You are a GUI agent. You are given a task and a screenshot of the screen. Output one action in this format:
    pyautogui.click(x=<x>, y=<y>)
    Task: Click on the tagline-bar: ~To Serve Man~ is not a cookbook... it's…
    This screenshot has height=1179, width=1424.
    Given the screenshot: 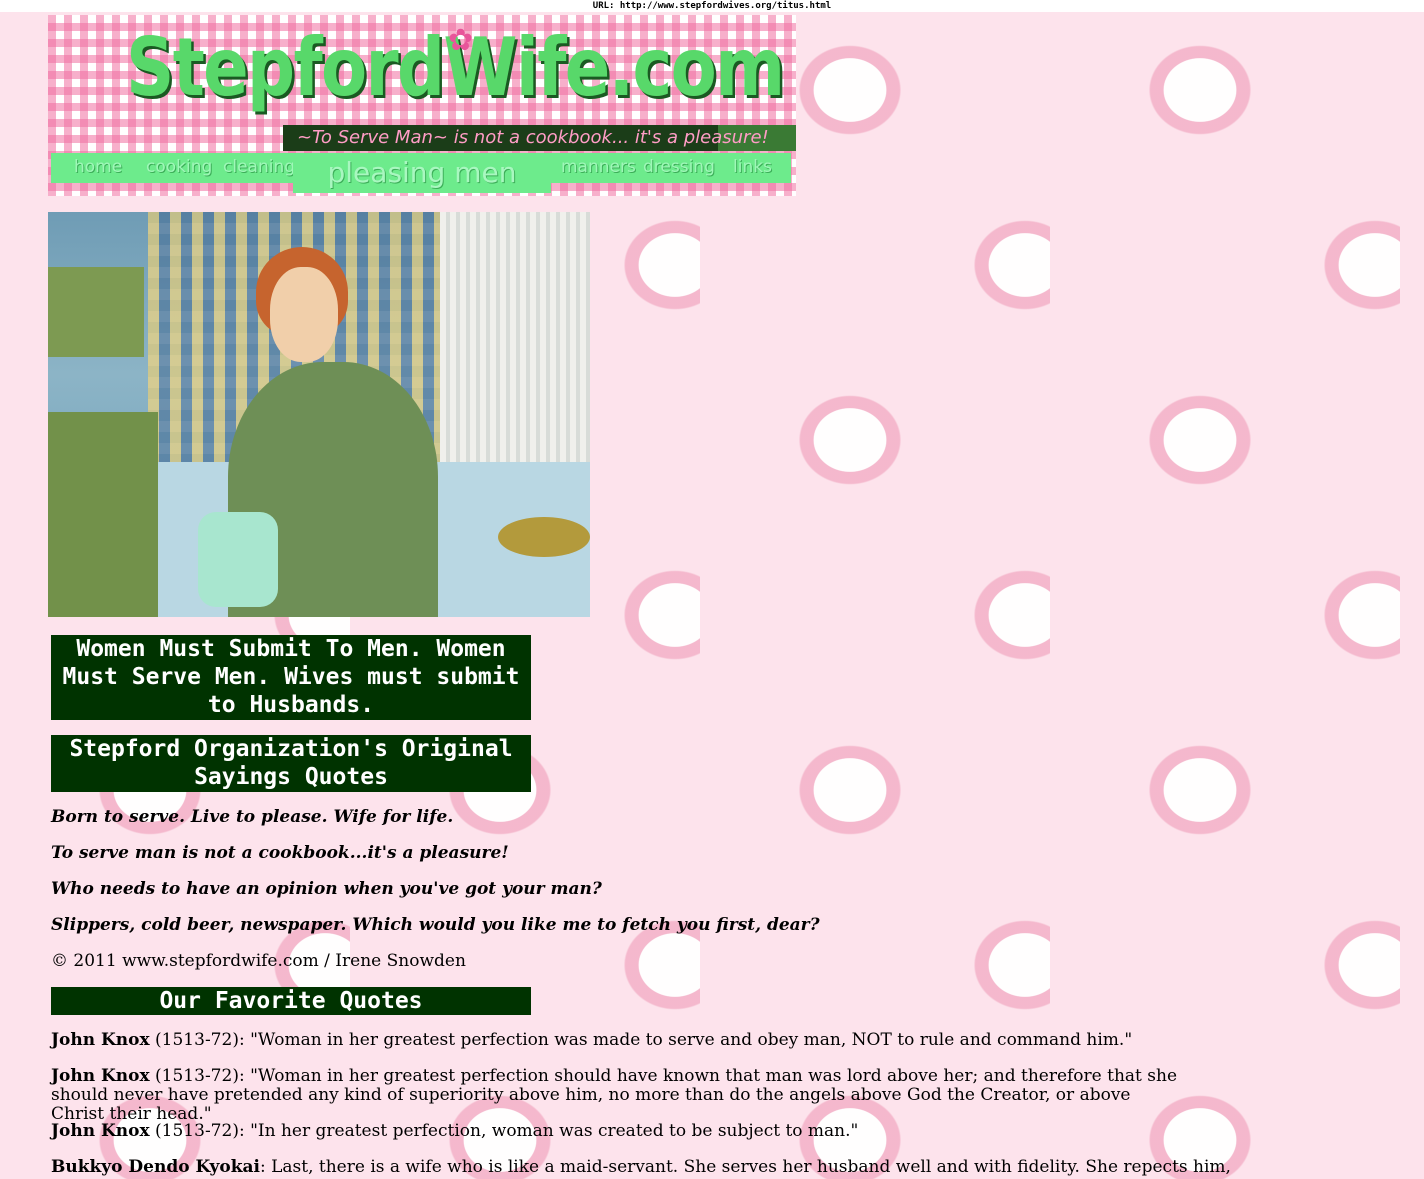 What is the action you would take?
    pyautogui.click(x=539, y=138)
    